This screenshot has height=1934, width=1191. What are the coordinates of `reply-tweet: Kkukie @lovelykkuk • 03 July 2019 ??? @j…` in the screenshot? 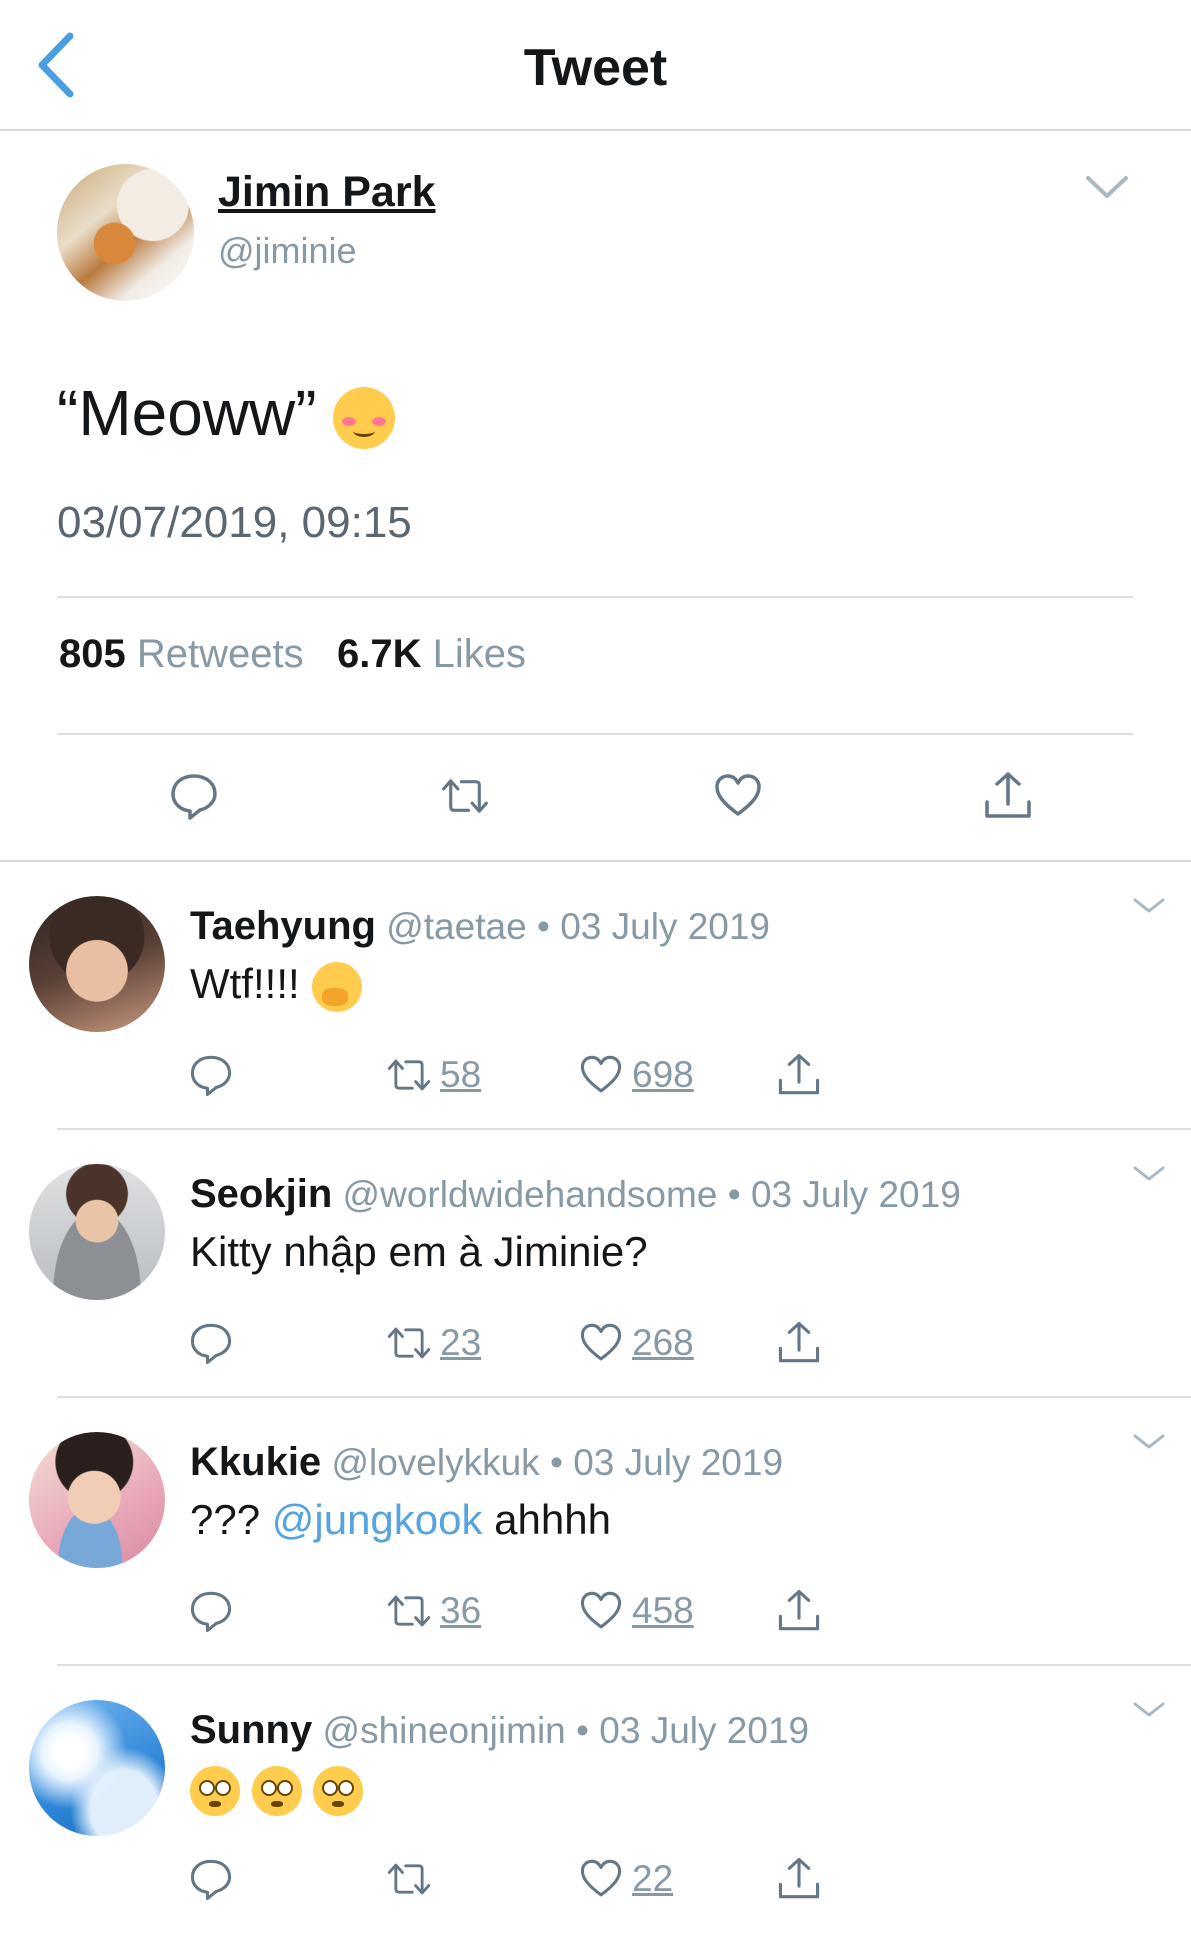 It's located at (595, 1532).